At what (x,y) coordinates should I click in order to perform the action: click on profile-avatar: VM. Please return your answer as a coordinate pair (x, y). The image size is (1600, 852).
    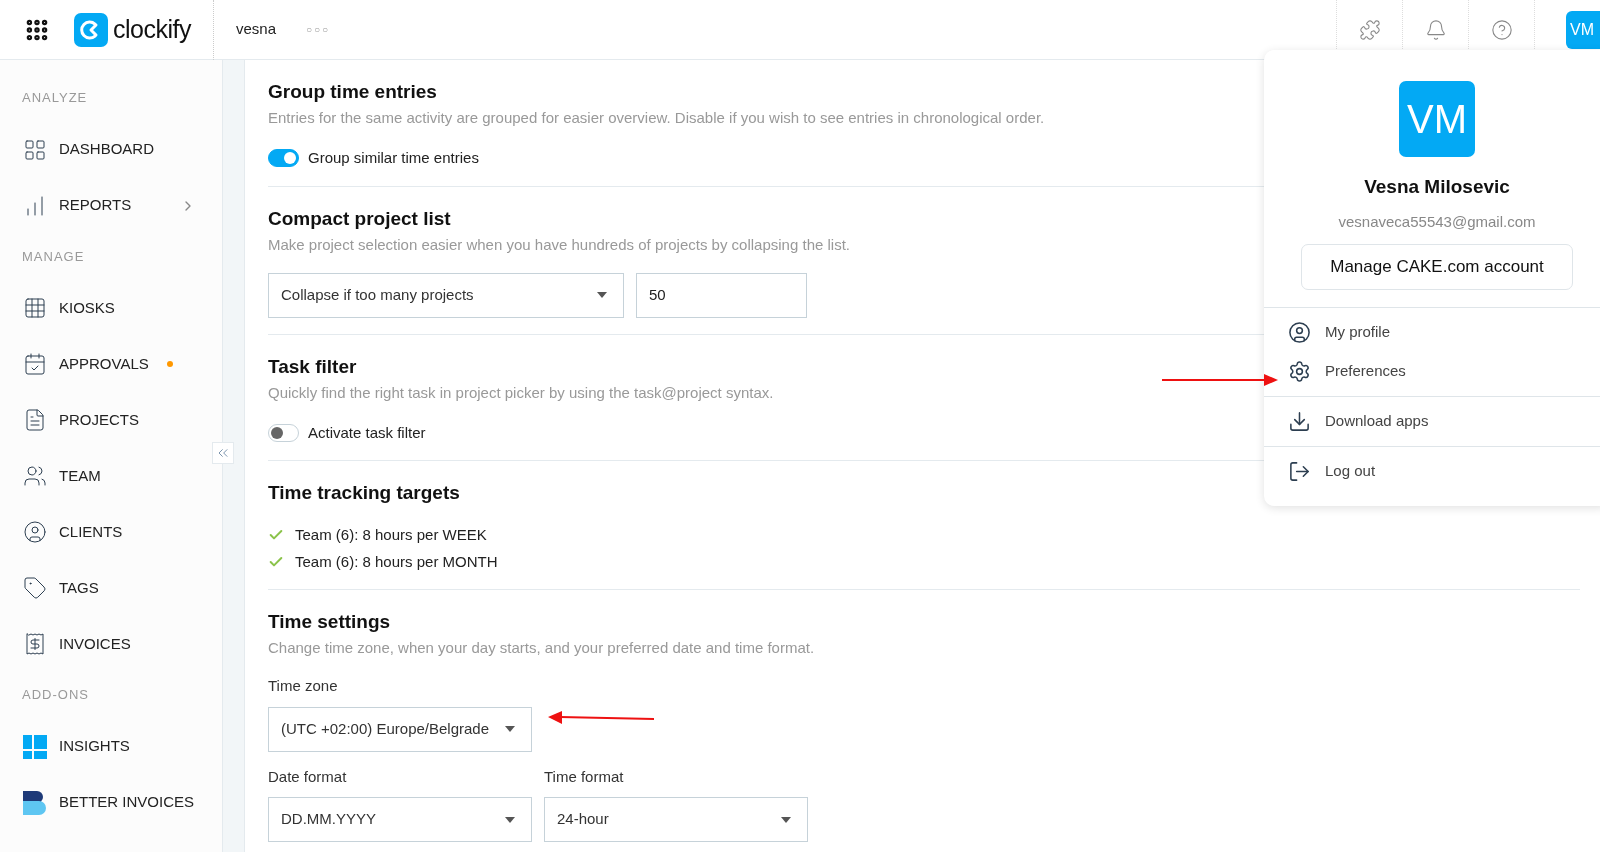
    Looking at the image, I should click on (1437, 119).